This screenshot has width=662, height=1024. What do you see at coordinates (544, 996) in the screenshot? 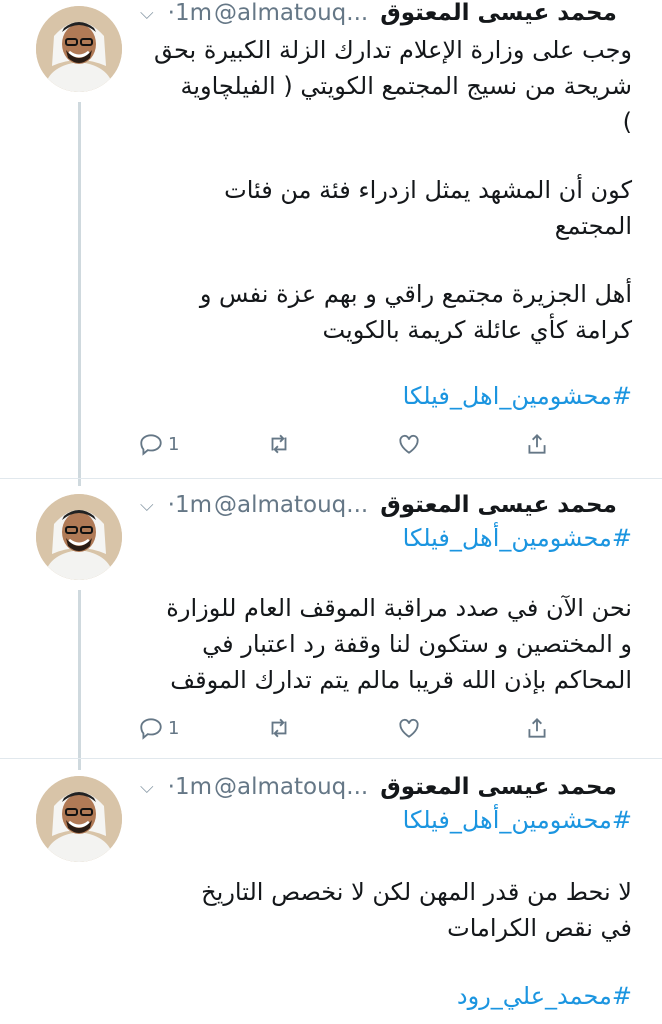
I see `hashtag-link: #محمد_علي_رود` at bounding box center [544, 996].